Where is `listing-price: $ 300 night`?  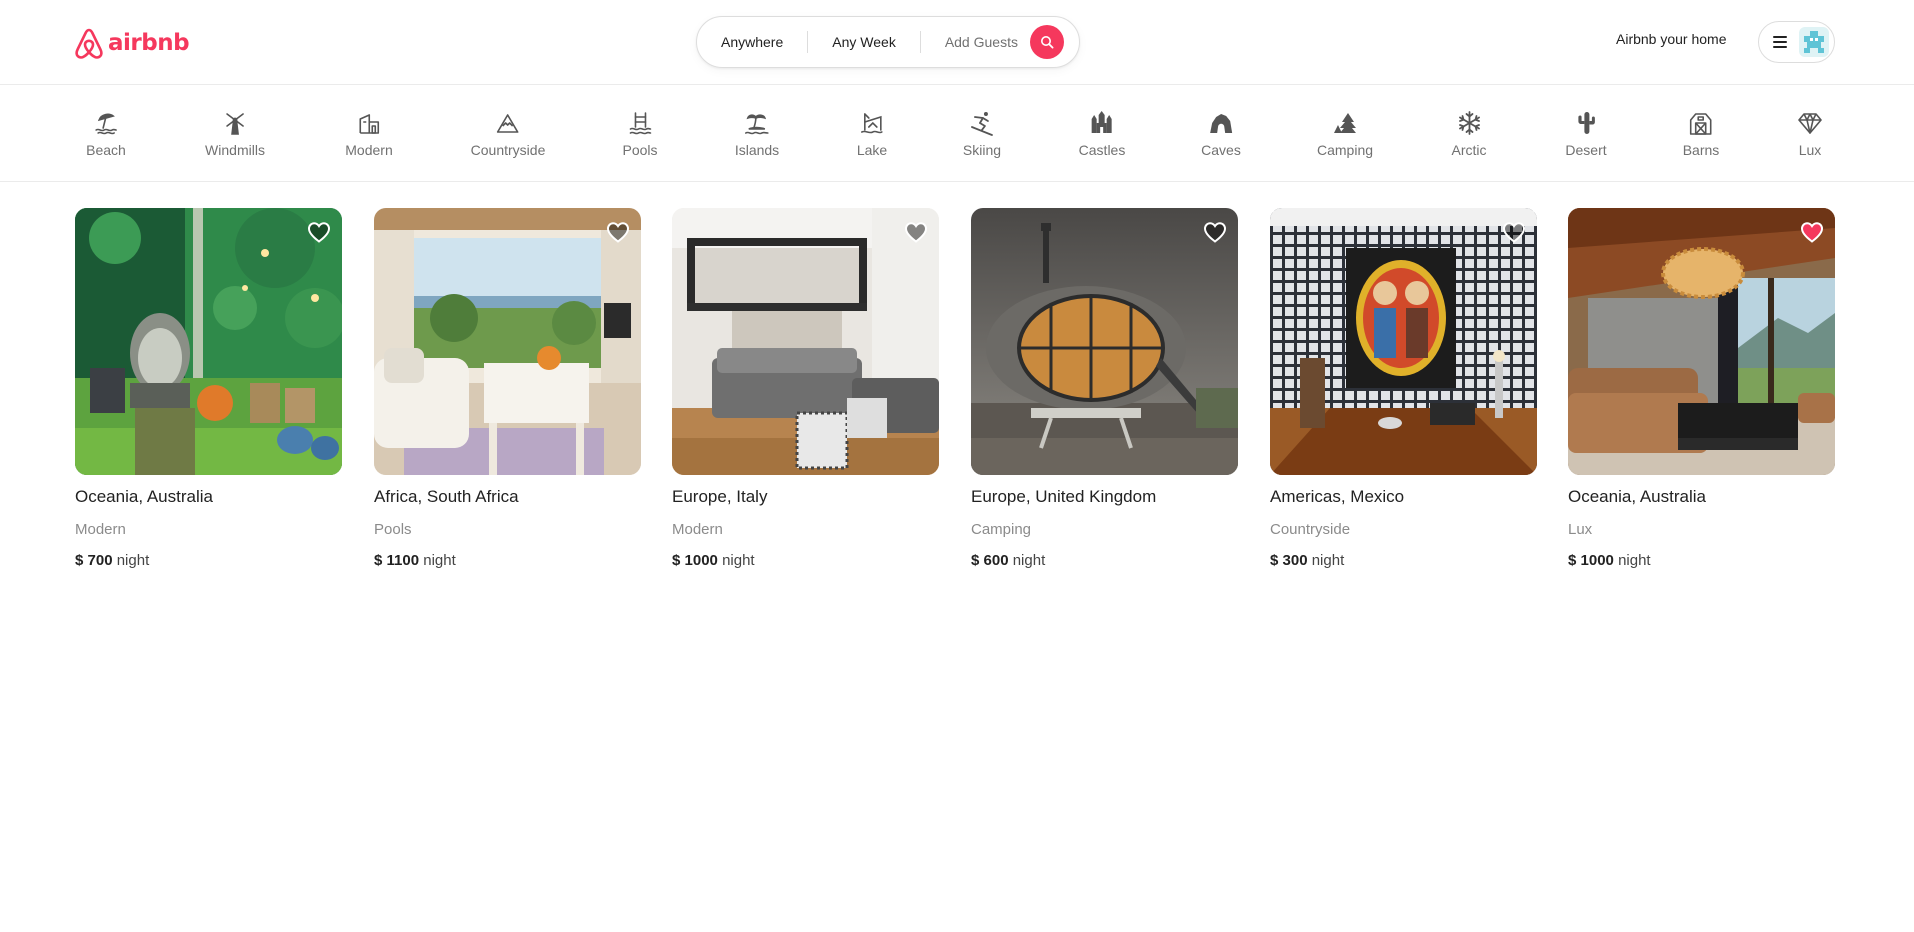
listing-price: $ 300 night is located at coordinates (1403, 560).